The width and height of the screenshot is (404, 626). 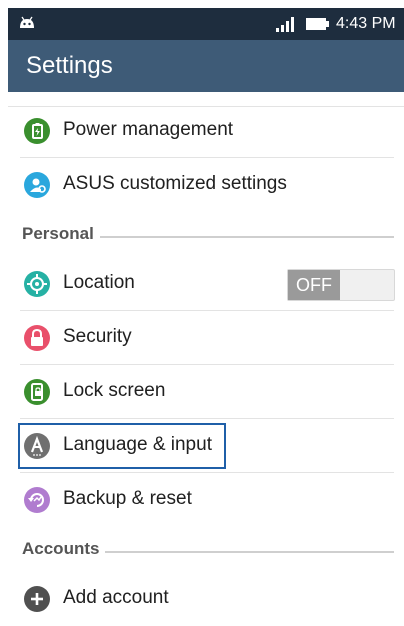 What do you see at coordinates (206, 500) in the screenshot?
I see `settings-item-backup-reset: Backup & reset` at bounding box center [206, 500].